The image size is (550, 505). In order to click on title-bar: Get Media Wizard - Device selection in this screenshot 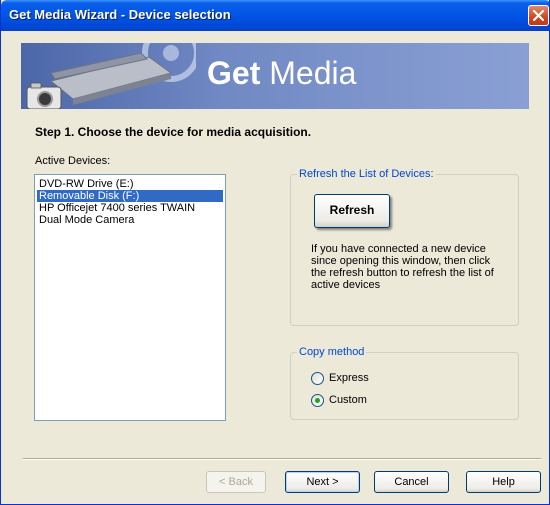, I will do `click(275, 15)`.